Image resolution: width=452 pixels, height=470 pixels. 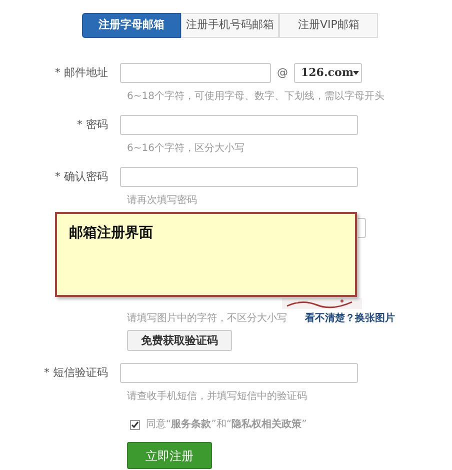 What do you see at coordinates (162, 201) in the screenshot?
I see `field-hint: 请再次填写密码` at bounding box center [162, 201].